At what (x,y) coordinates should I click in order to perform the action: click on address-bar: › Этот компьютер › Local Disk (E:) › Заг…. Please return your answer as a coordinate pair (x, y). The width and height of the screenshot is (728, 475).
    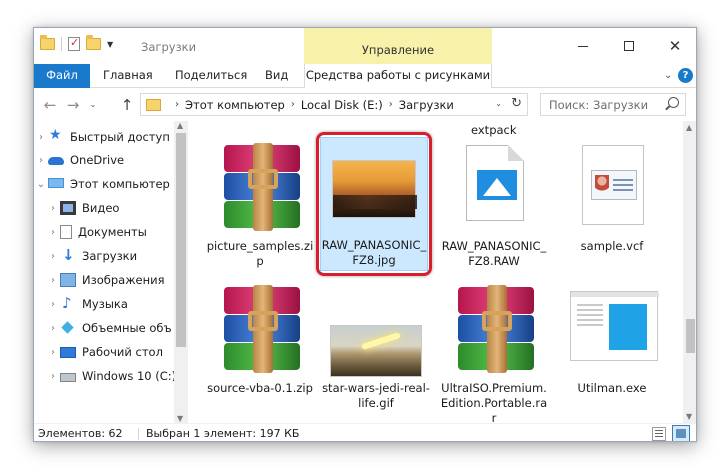
    Looking at the image, I should click on (334, 104).